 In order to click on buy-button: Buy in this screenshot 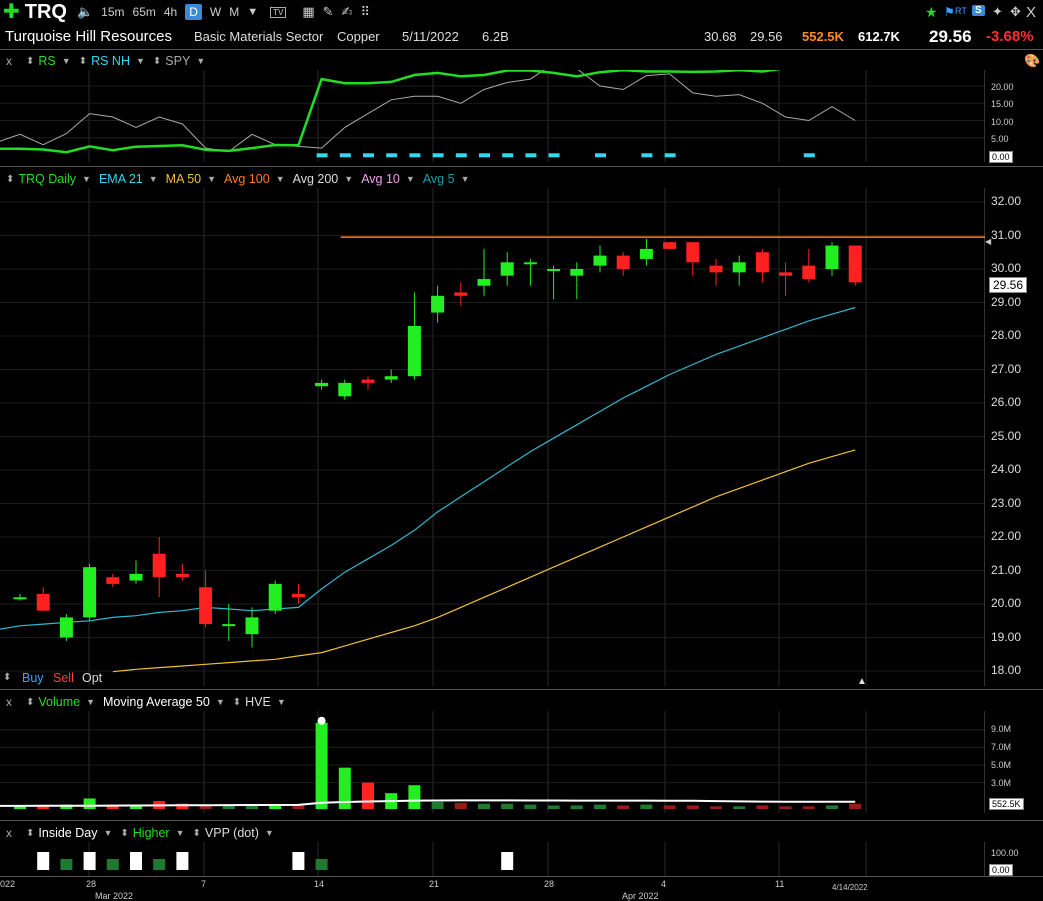, I will do `click(33, 678)`.